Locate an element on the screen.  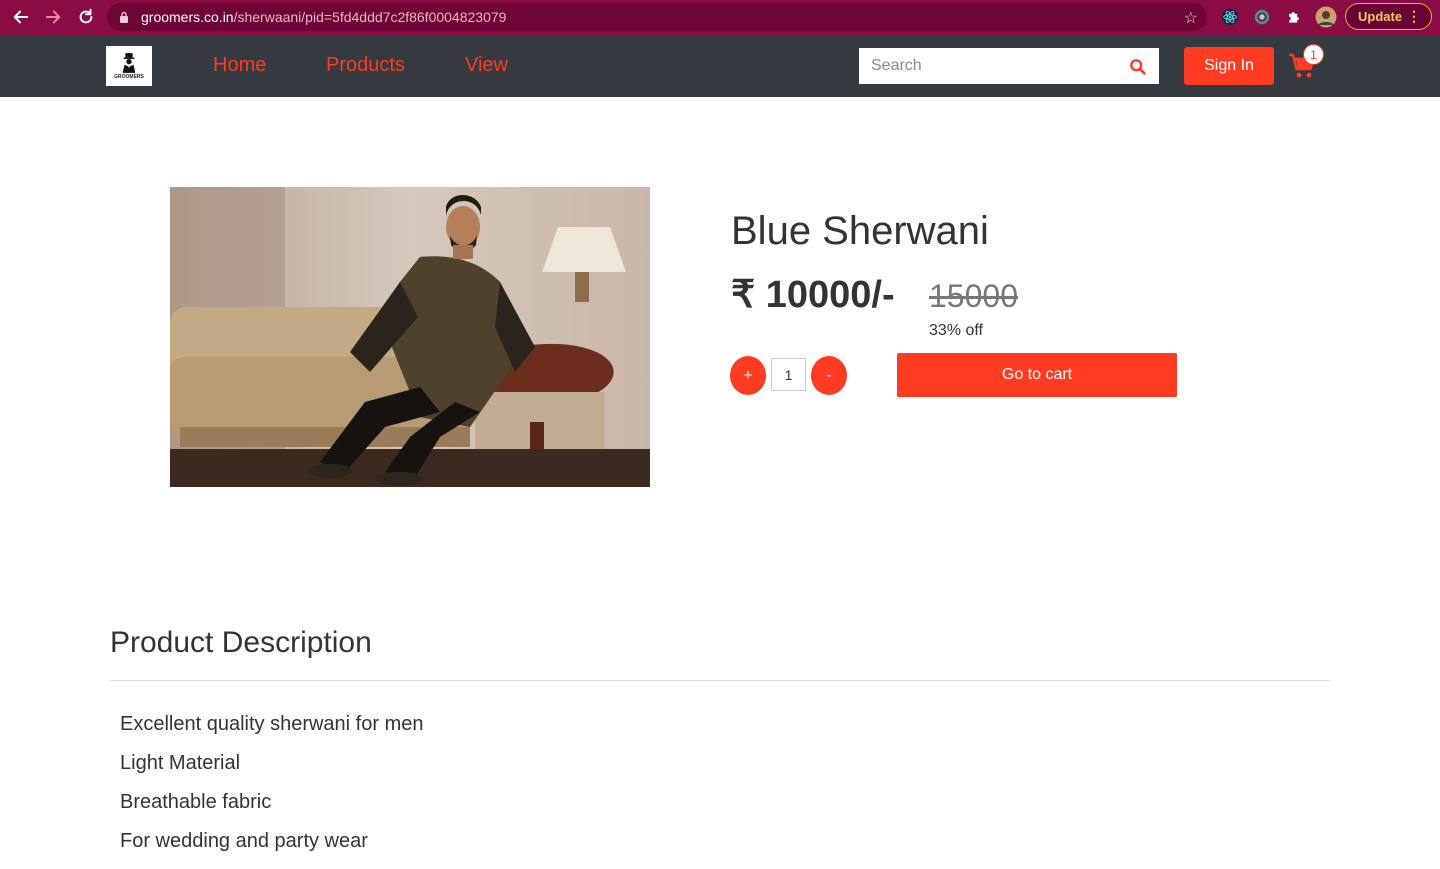
search-box is located at coordinates (1009, 66).